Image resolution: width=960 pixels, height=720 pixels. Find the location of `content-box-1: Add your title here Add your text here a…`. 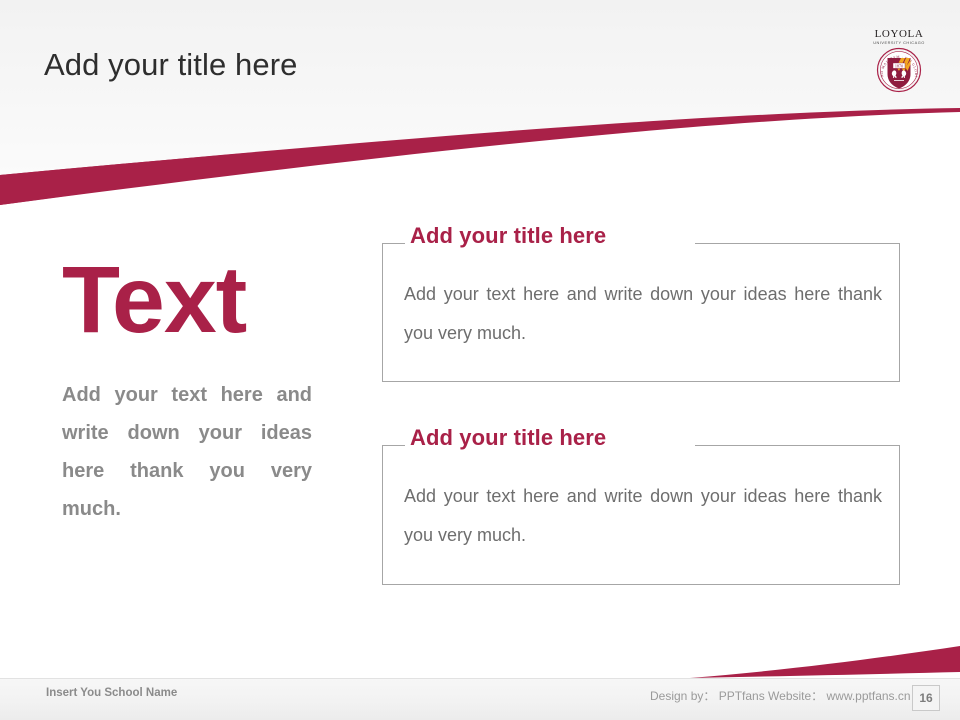

content-box-1: Add your title here Add your text here a… is located at coordinates (641, 302).